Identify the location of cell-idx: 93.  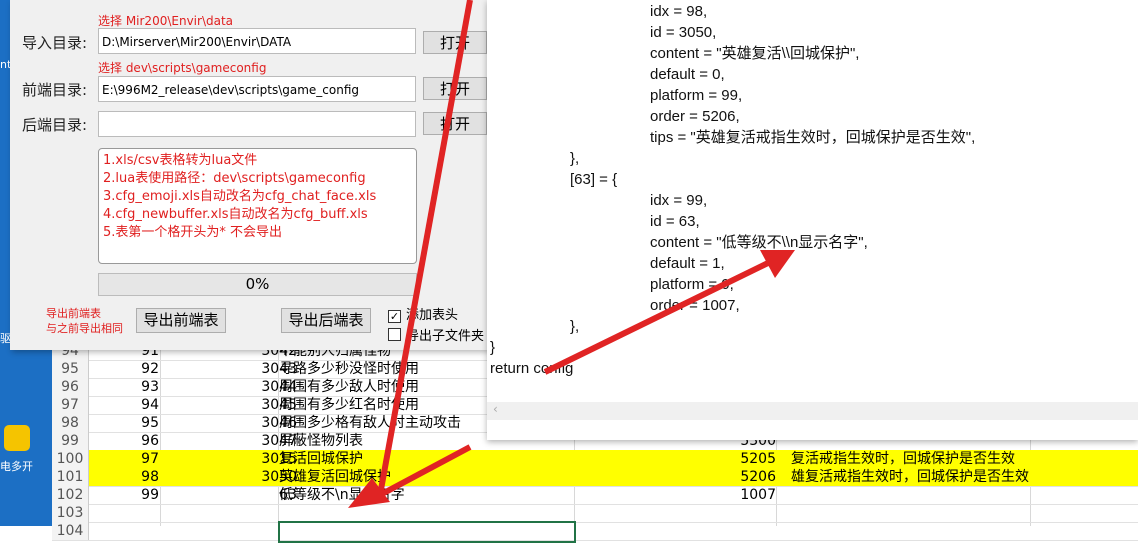
(124, 387).